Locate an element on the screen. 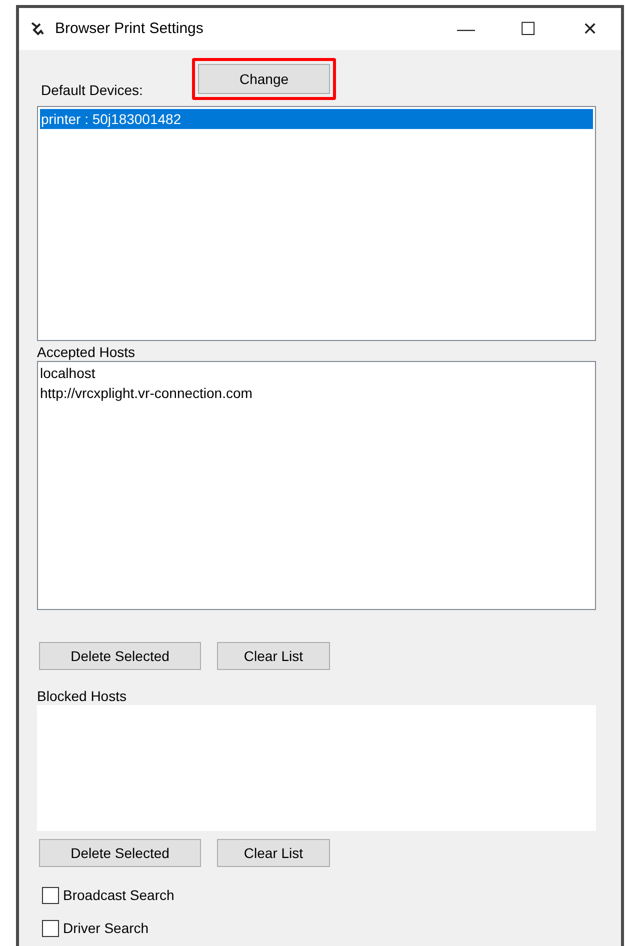  list-item: printer : 50j183001482 is located at coordinates (316, 119).